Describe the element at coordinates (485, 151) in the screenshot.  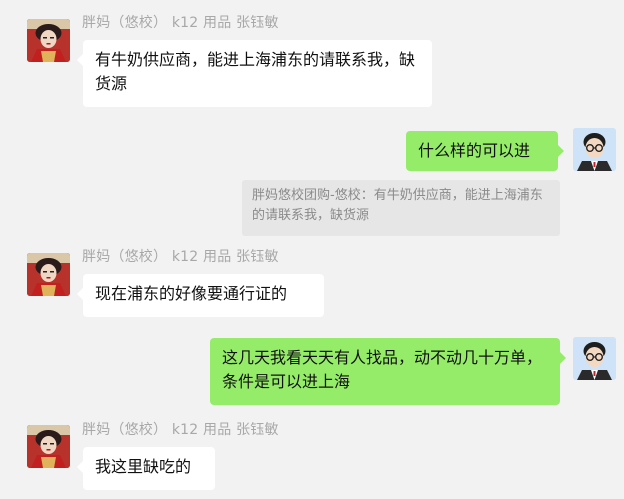
I see `message-bubble: 什么样的可以进` at that location.